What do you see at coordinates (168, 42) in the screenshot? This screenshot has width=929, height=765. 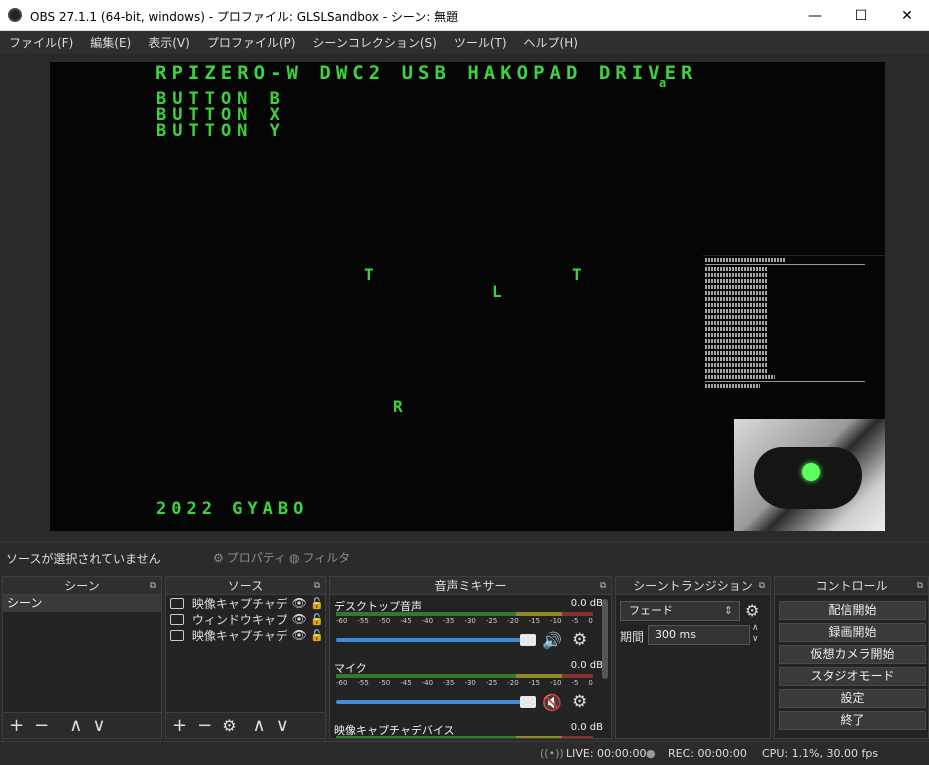 I see `menu-view: 表示(V)` at bounding box center [168, 42].